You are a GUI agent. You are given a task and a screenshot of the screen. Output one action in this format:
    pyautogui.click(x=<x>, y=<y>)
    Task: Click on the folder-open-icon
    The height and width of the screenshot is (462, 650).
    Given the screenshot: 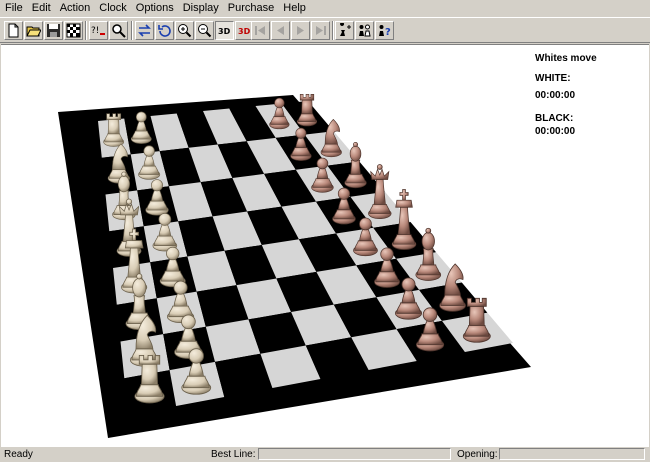 What is the action you would take?
    pyautogui.click(x=33, y=31)
    